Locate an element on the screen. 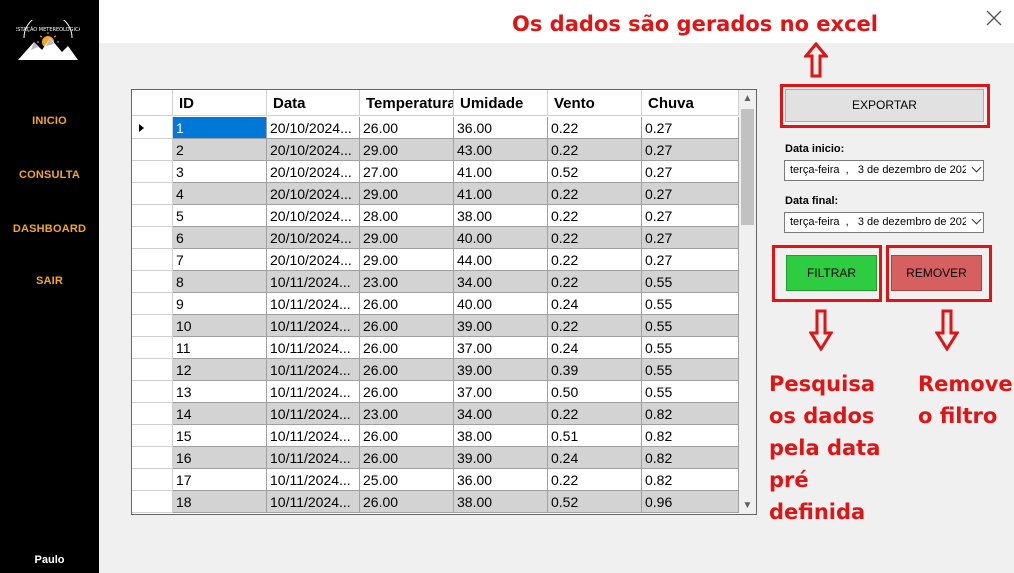 This screenshot has width=1014, height=573. table-cell: 11 is located at coordinates (220, 348).